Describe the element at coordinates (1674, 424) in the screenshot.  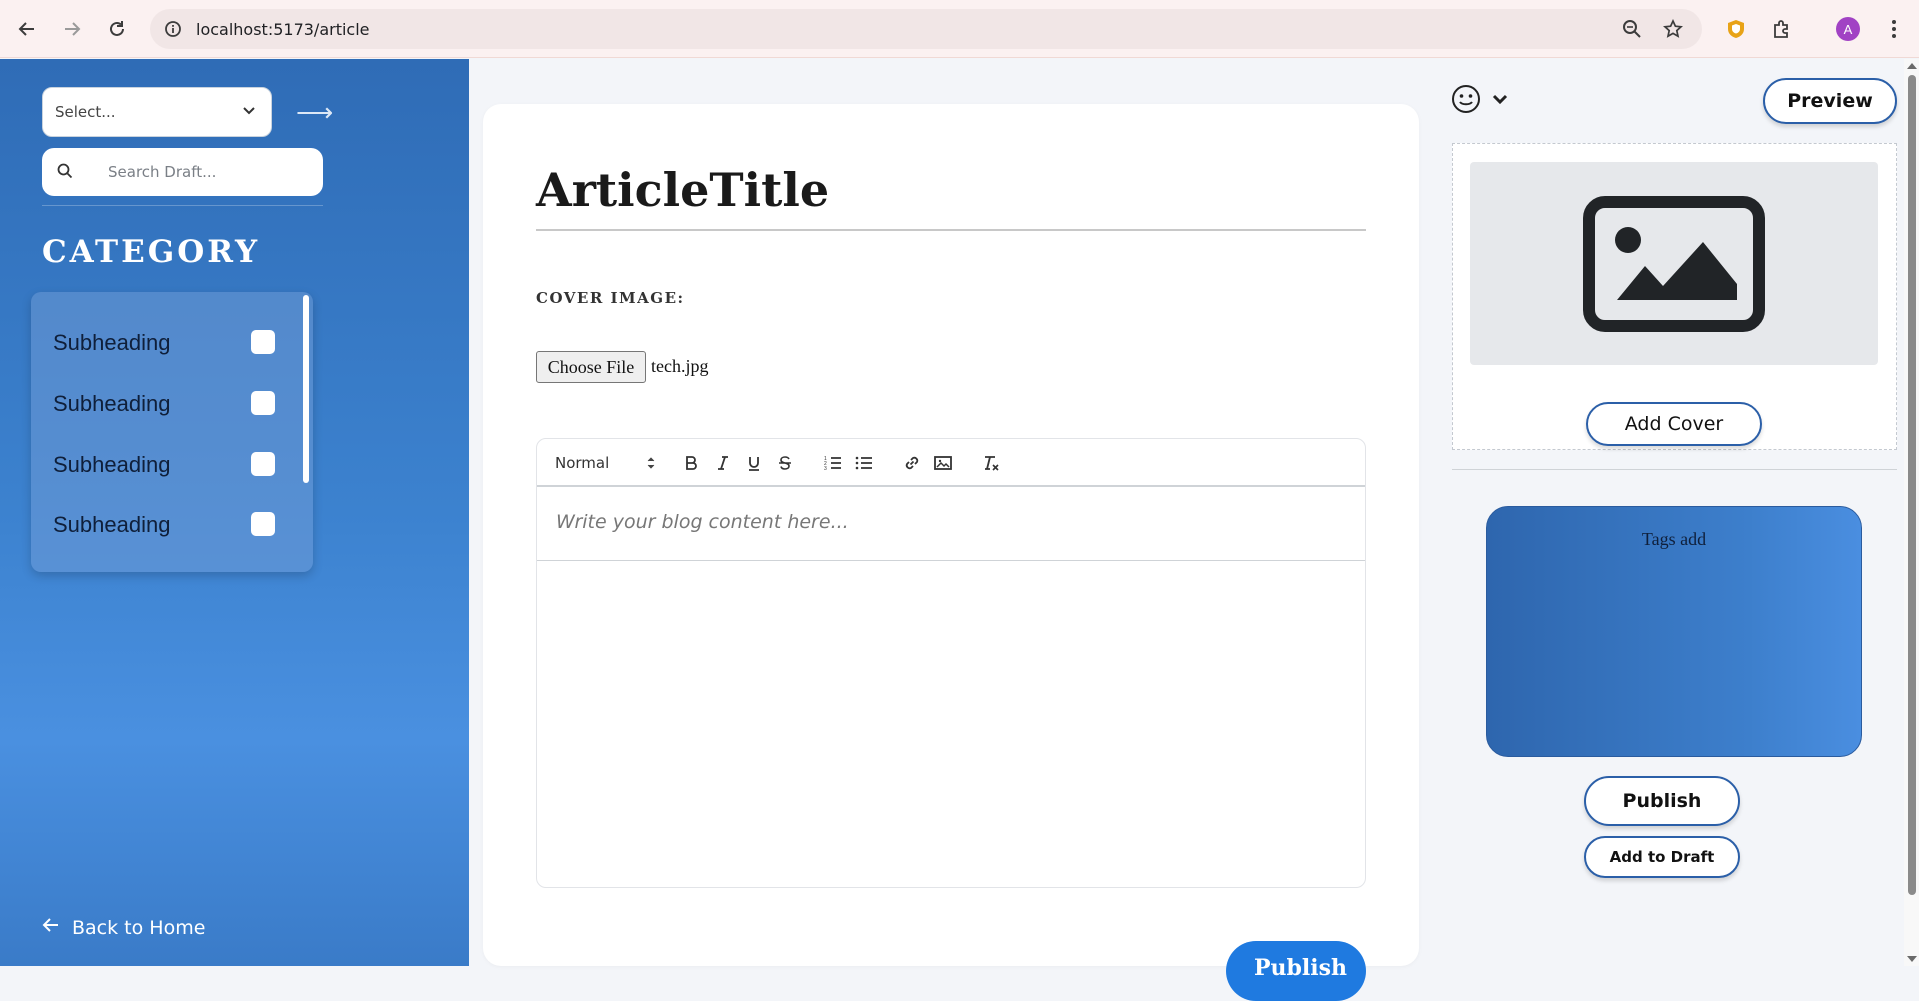
I see `add-cover-button: Add Cover` at that location.